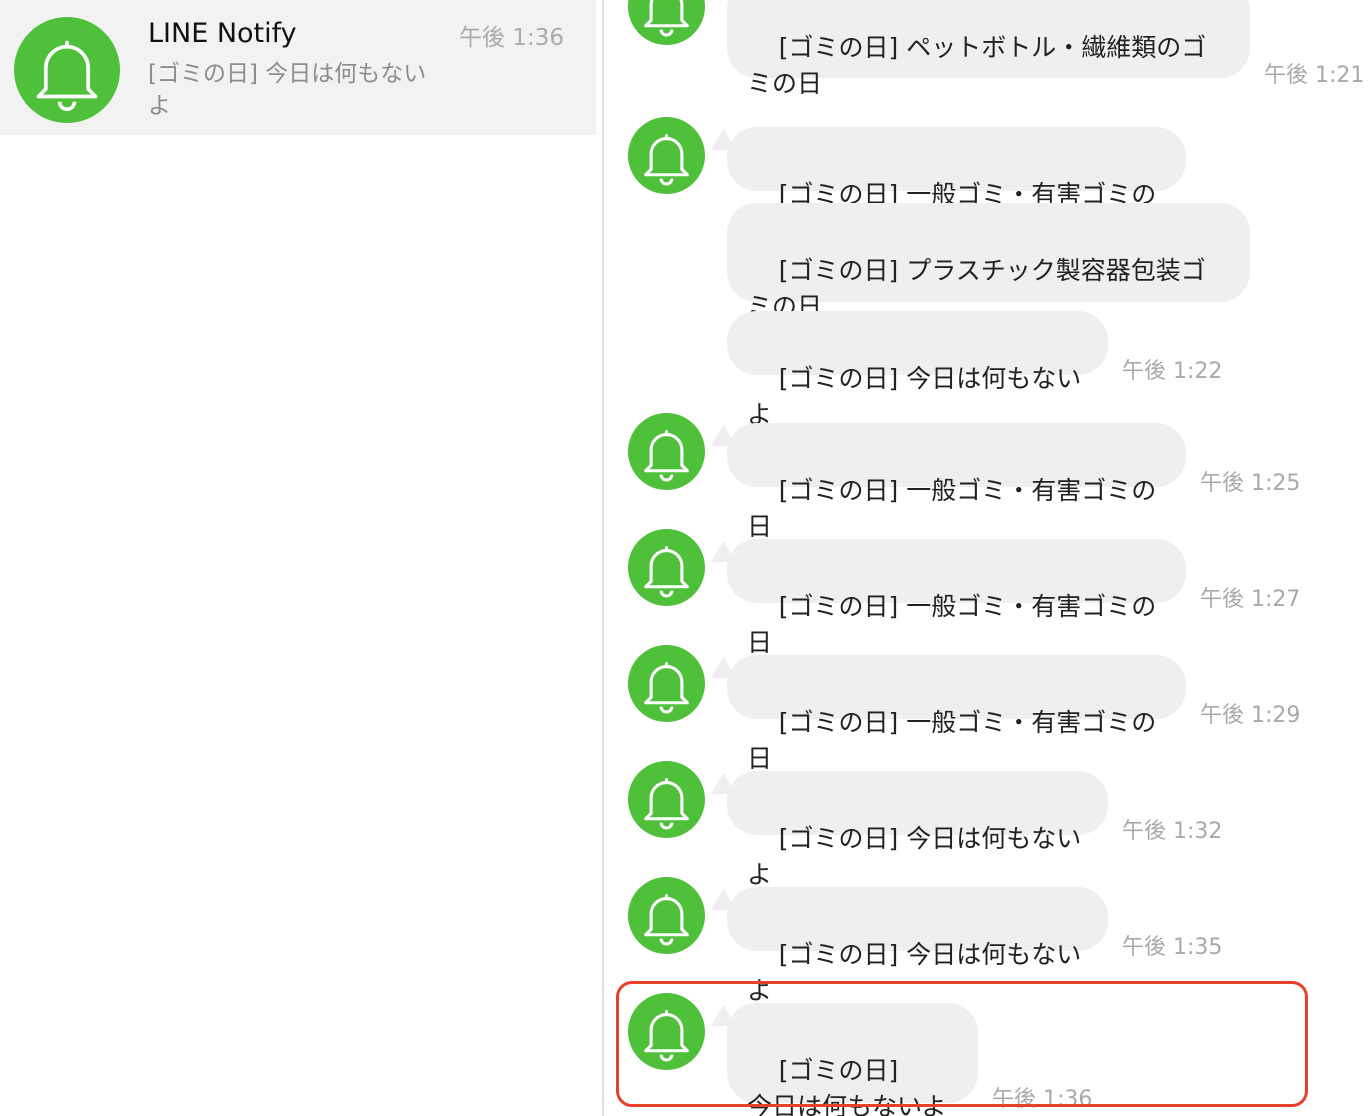 The width and height of the screenshot is (1368, 1116). Describe the element at coordinates (1250, 715) in the screenshot. I see `message-time: 午後 1:29` at that location.